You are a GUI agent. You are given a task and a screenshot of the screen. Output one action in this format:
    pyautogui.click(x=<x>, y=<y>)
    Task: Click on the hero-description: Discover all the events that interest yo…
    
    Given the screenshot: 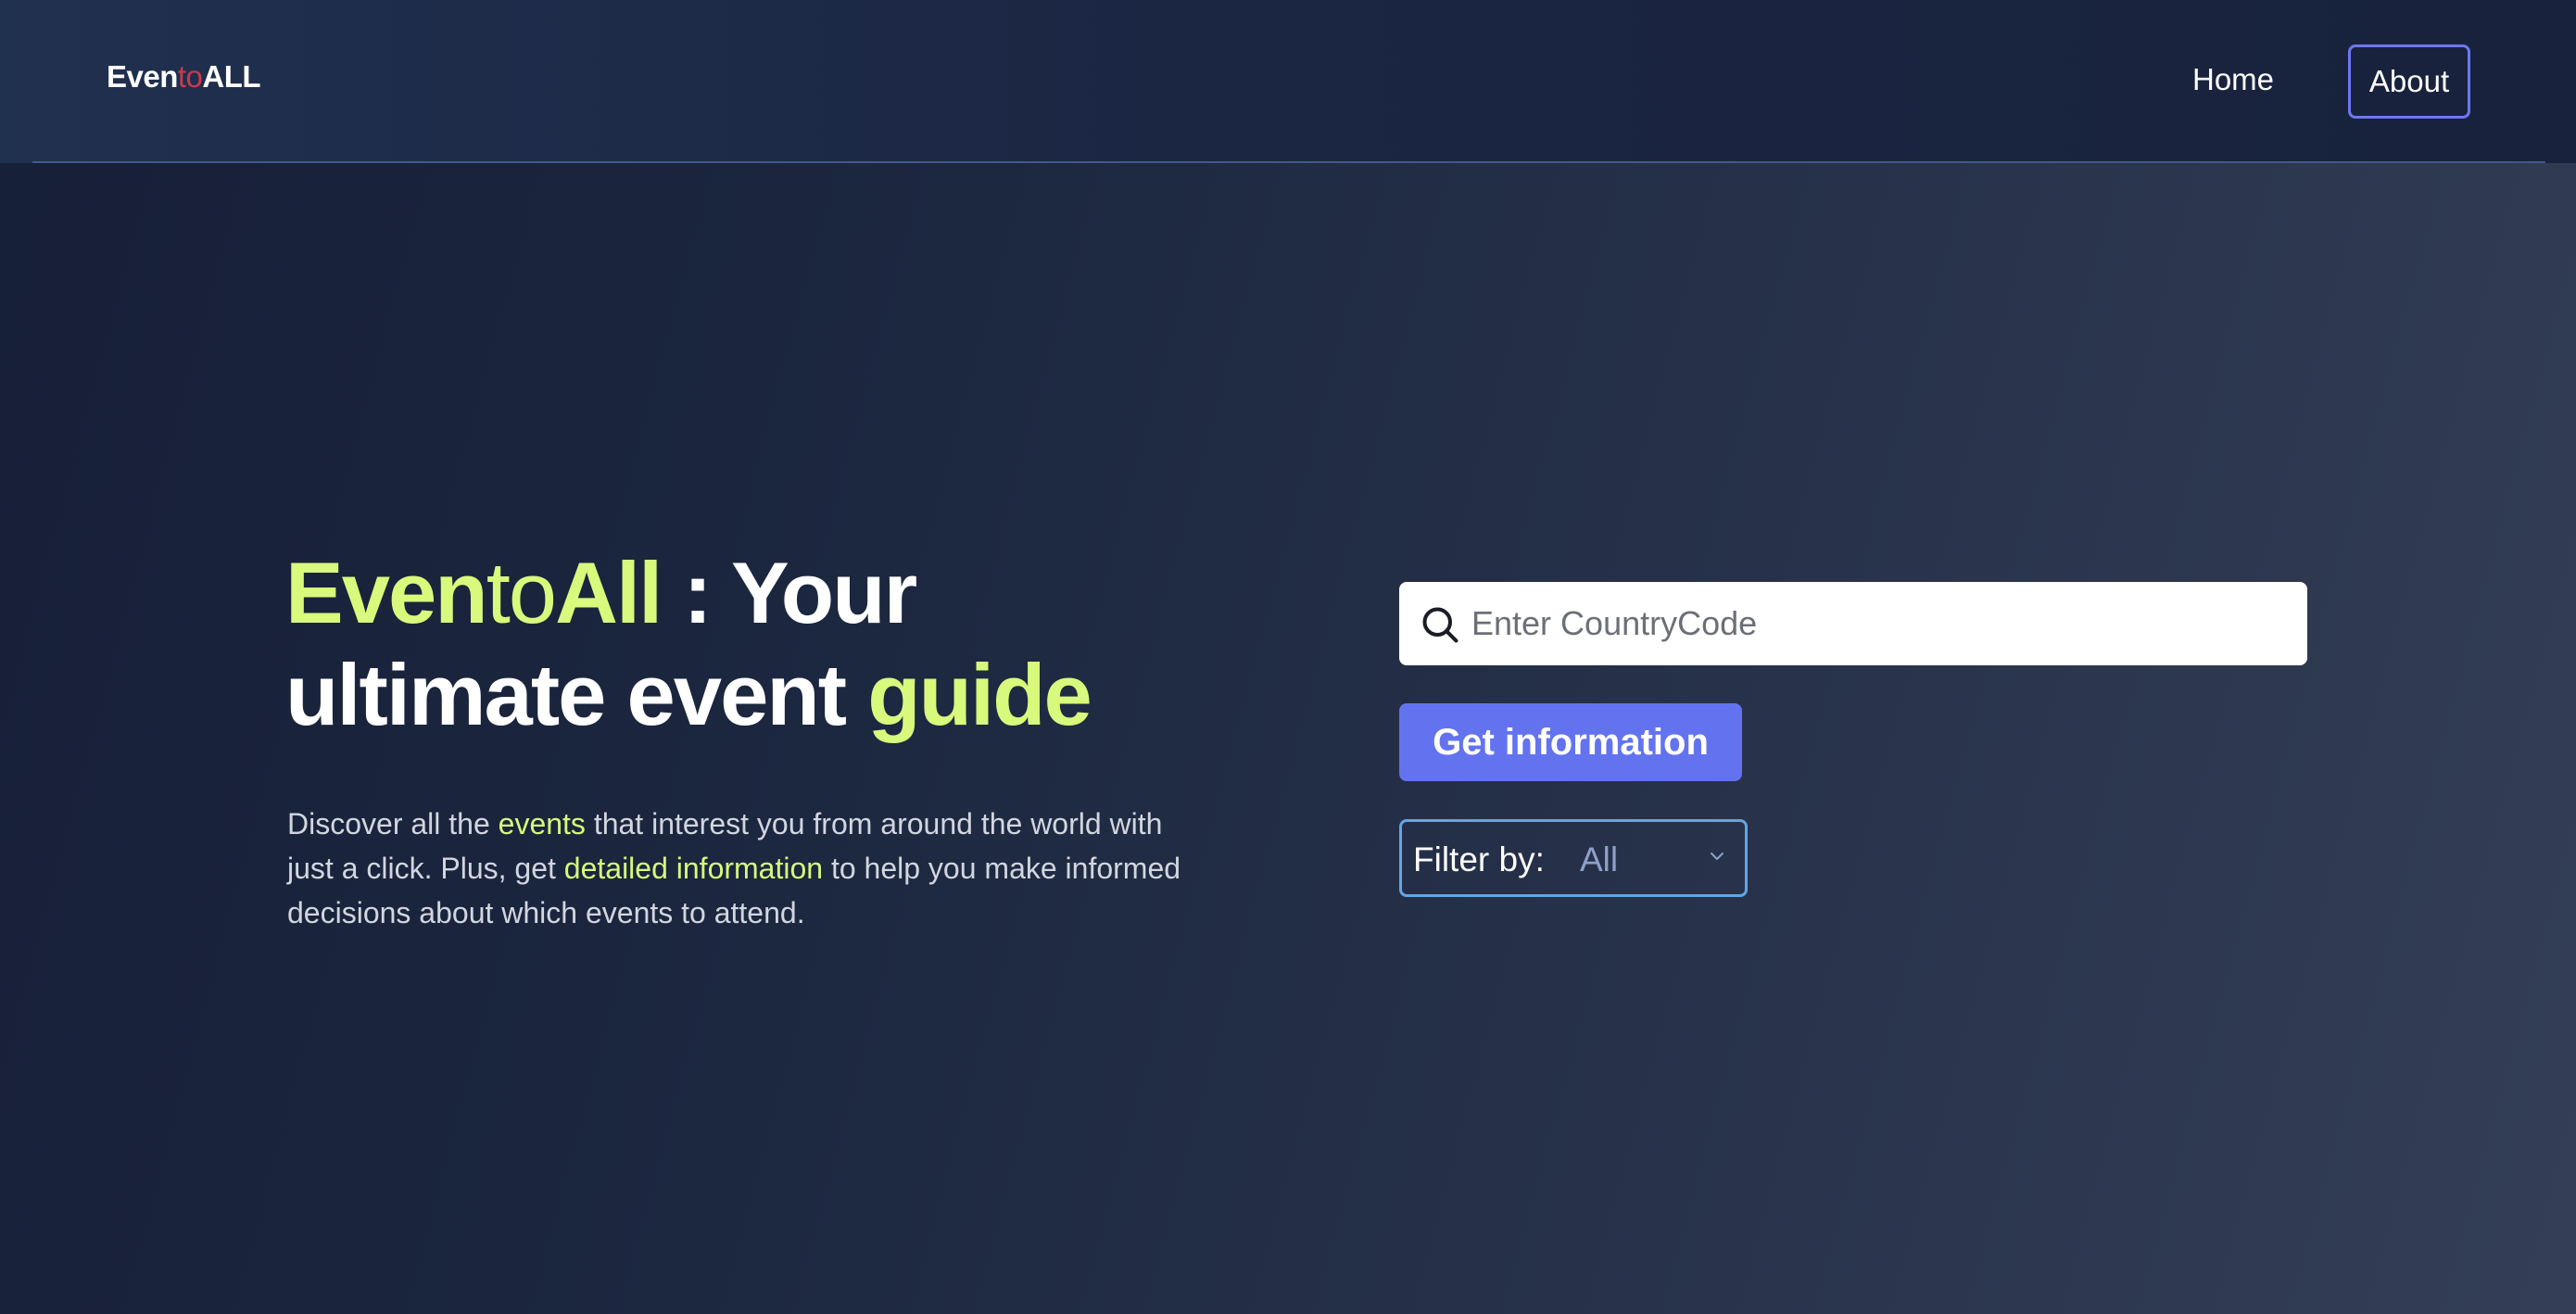 What is the action you would take?
    pyautogui.click(x=741, y=868)
    